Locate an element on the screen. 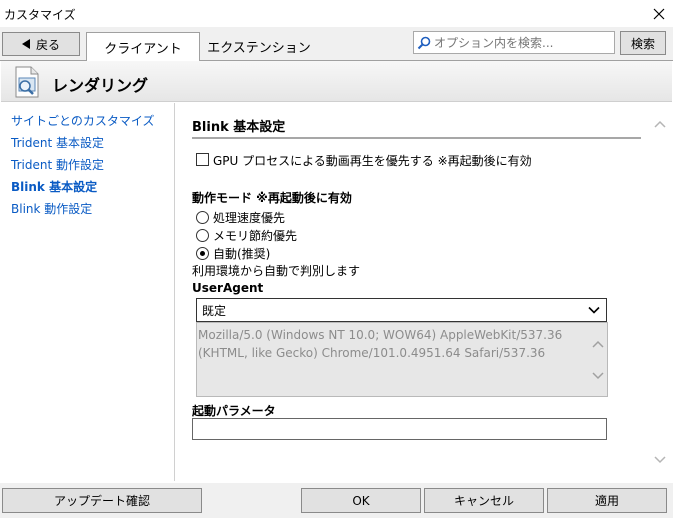 The height and width of the screenshot is (518, 673). rendering-page-icon is located at coordinates (27, 82).